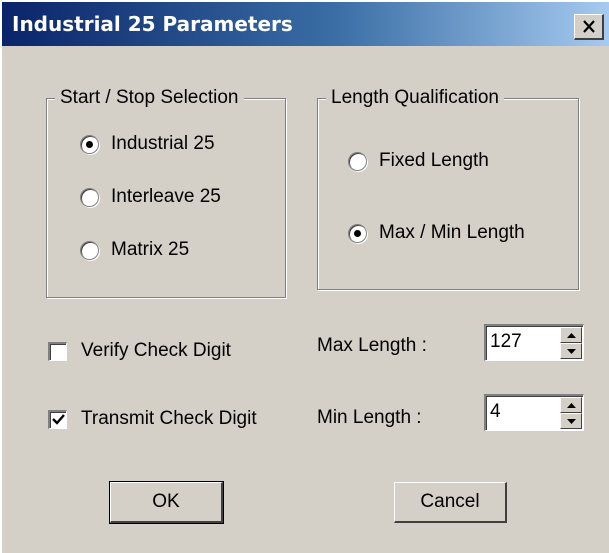  I want to click on min-length-spin-buttons, so click(571, 413).